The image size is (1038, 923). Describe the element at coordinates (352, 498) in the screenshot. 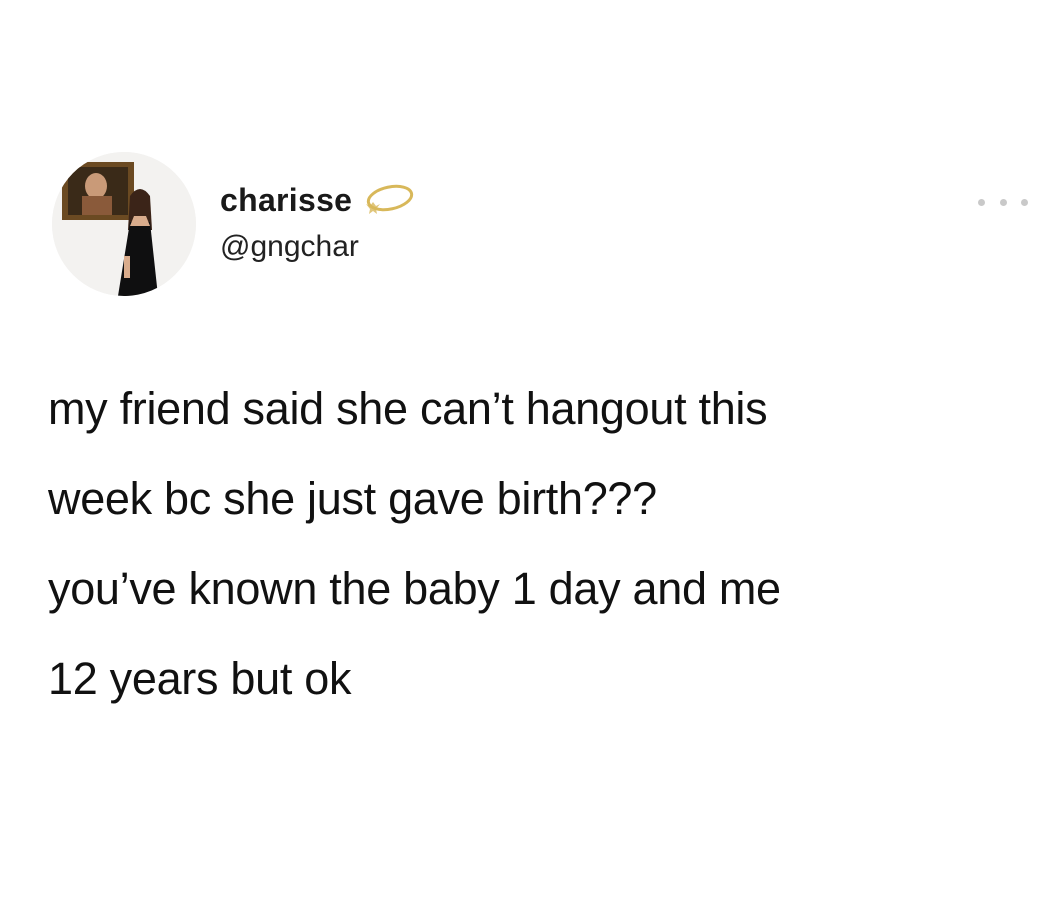

I see `tweet-line: week bc she just gave birth???` at that location.